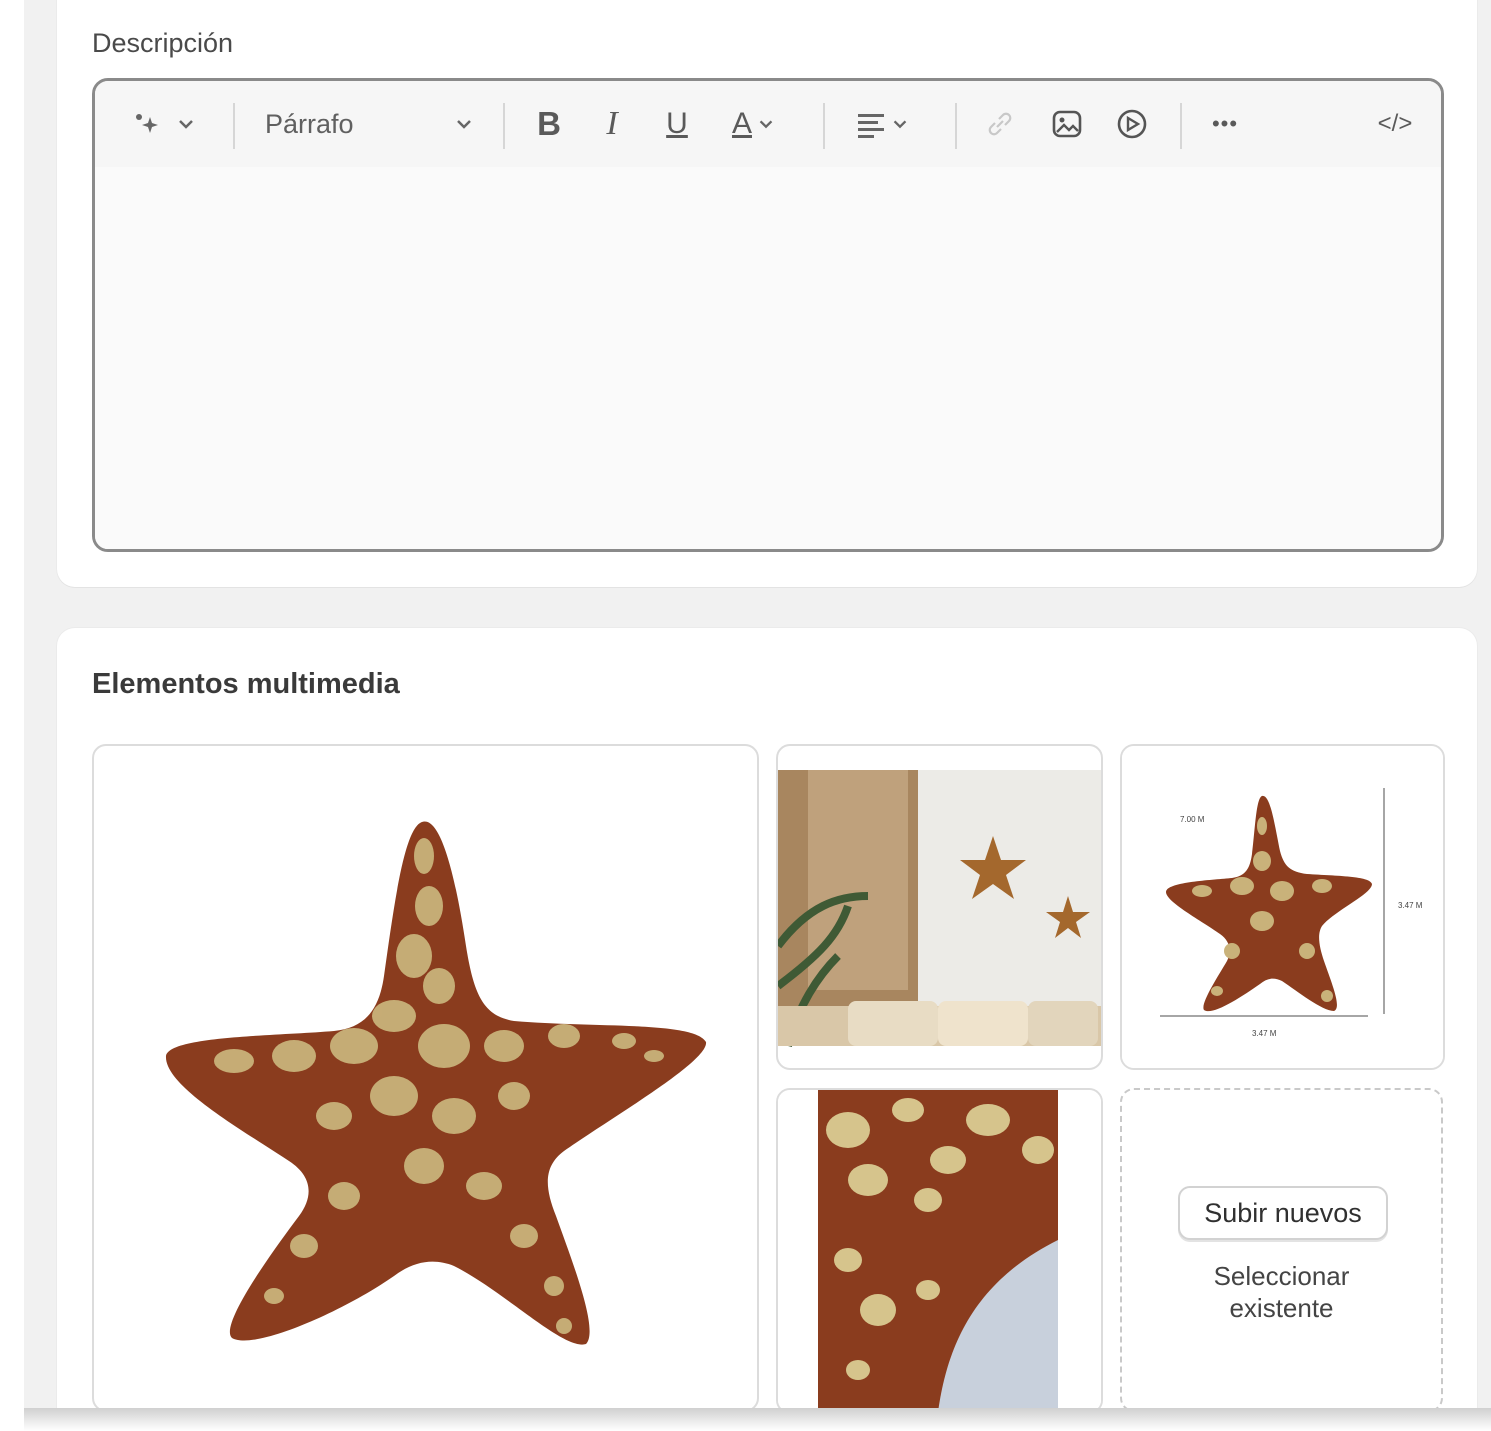 Image resolution: width=1491 pixels, height=1431 pixels. I want to click on play-circle-icon, so click(1132, 124).